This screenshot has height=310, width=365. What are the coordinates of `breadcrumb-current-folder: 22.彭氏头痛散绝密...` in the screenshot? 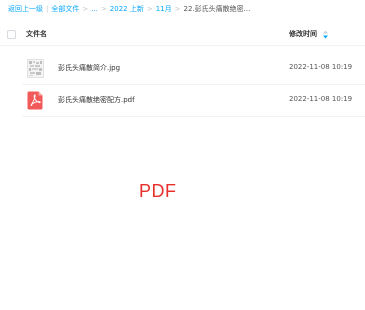 It's located at (217, 9).